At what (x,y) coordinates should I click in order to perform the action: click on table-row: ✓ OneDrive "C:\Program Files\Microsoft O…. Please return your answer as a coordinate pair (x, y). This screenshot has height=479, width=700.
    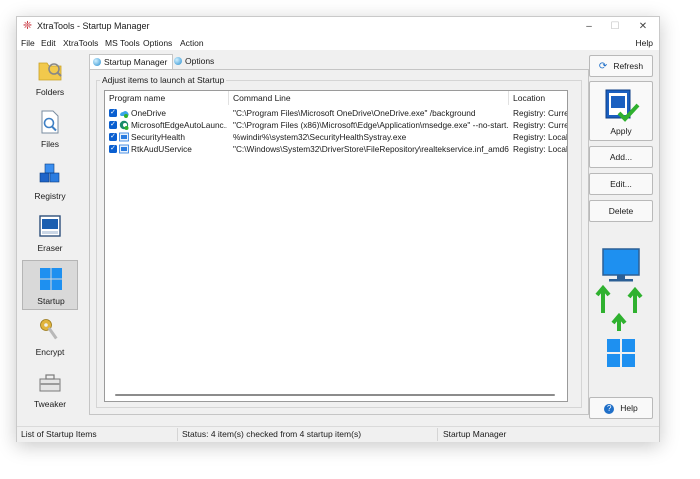
    Looking at the image, I should click on (336, 113).